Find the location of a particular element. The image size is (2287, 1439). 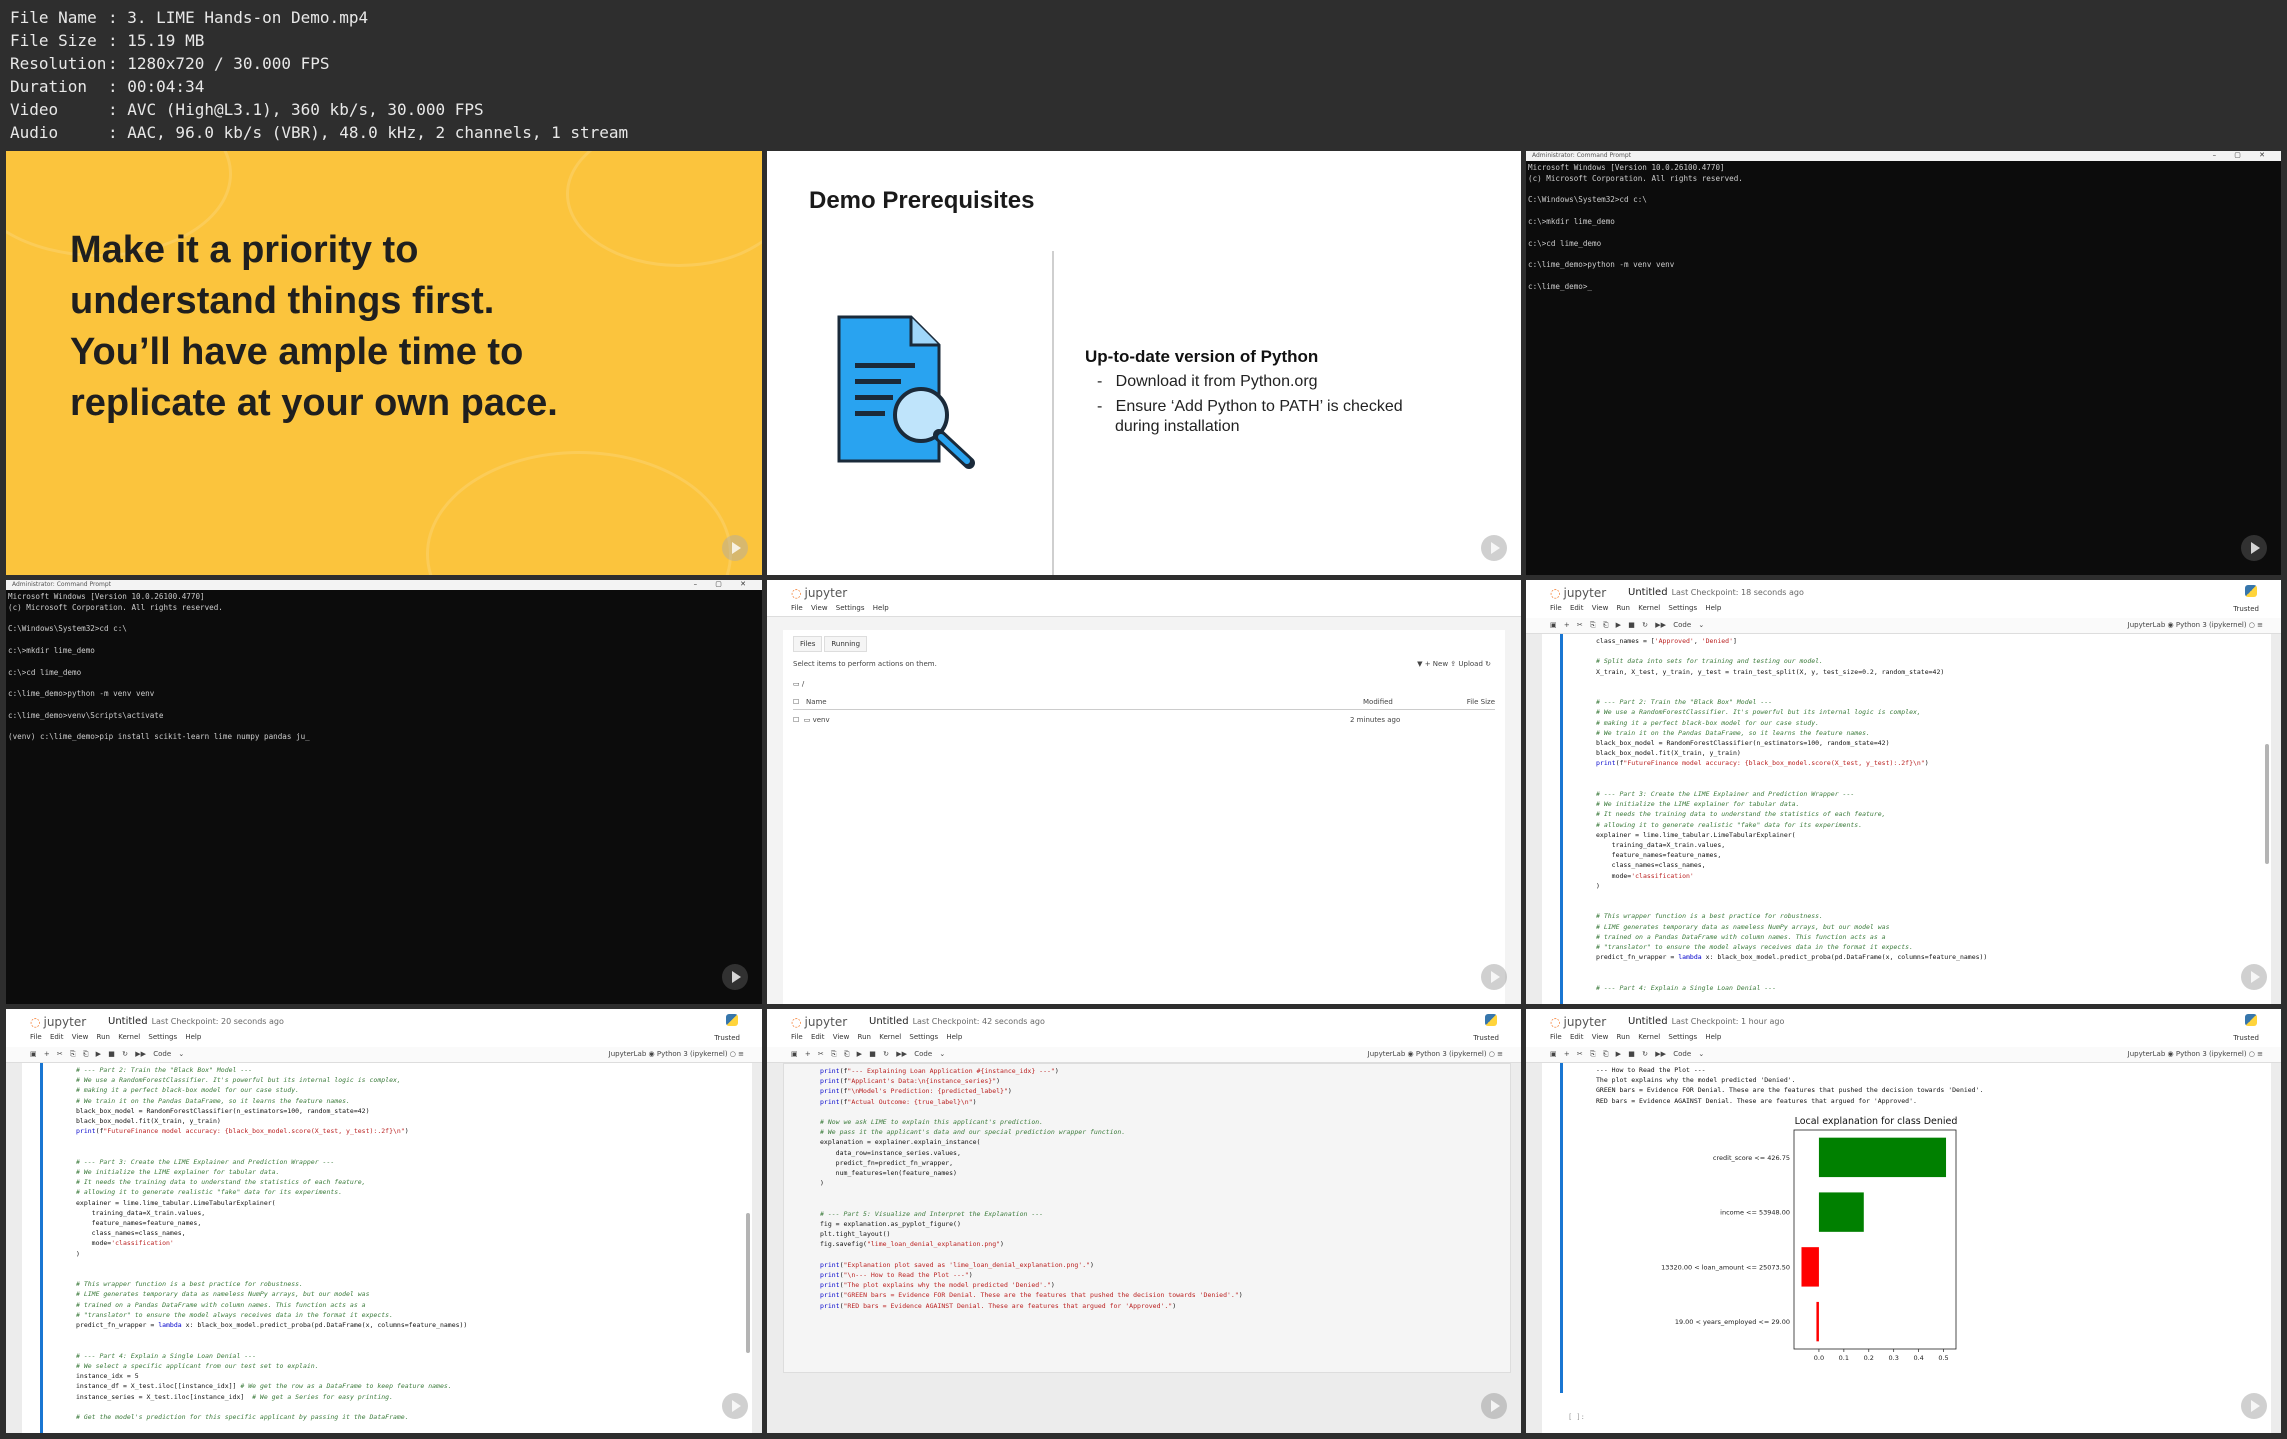

chart-title: Local explanation for class Denied is located at coordinates (1876, 1121).